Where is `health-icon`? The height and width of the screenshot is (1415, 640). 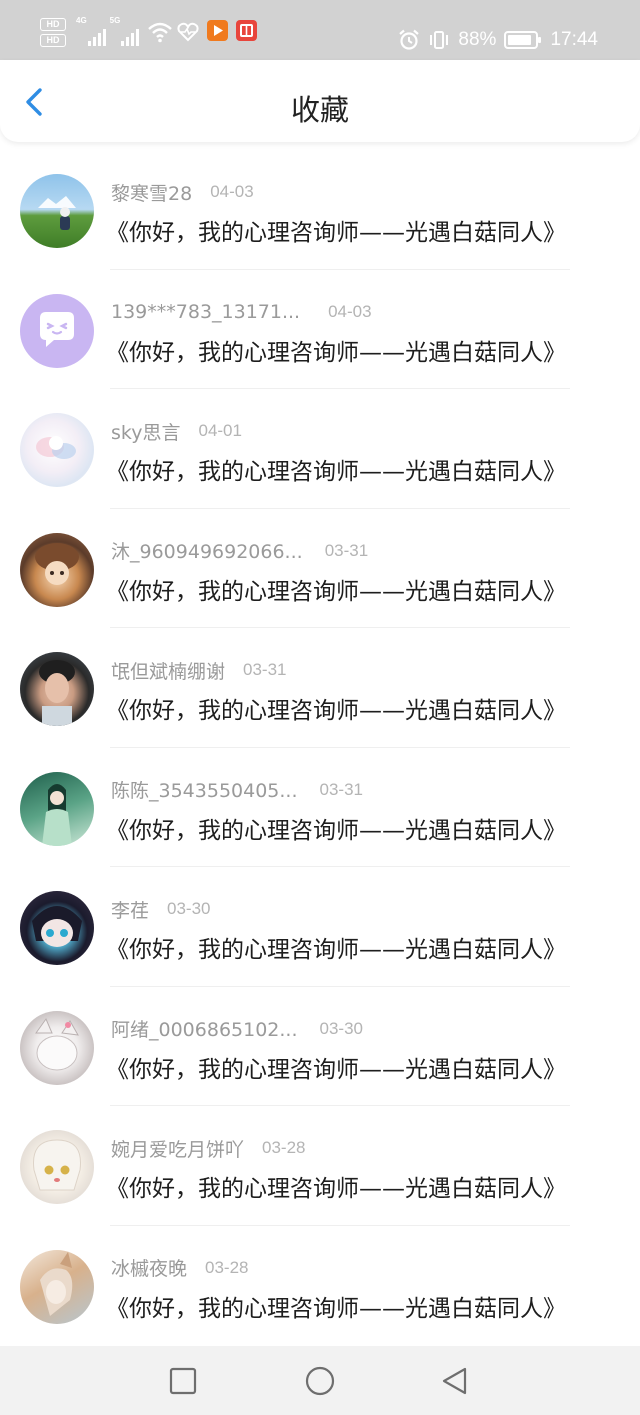 health-icon is located at coordinates (188, 32).